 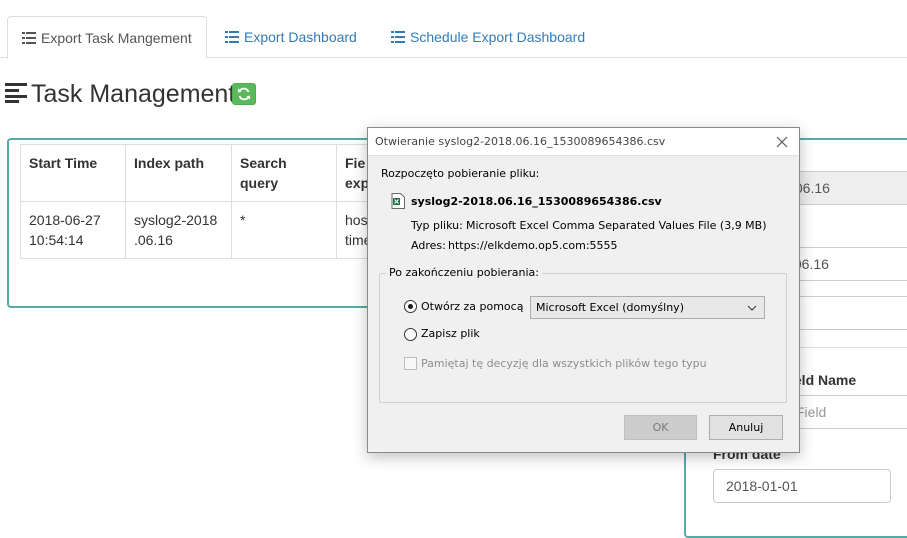 What do you see at coordinates (17, 91) in the screenshot?
I see `align-left-icon` at bounding box center [17, 91].